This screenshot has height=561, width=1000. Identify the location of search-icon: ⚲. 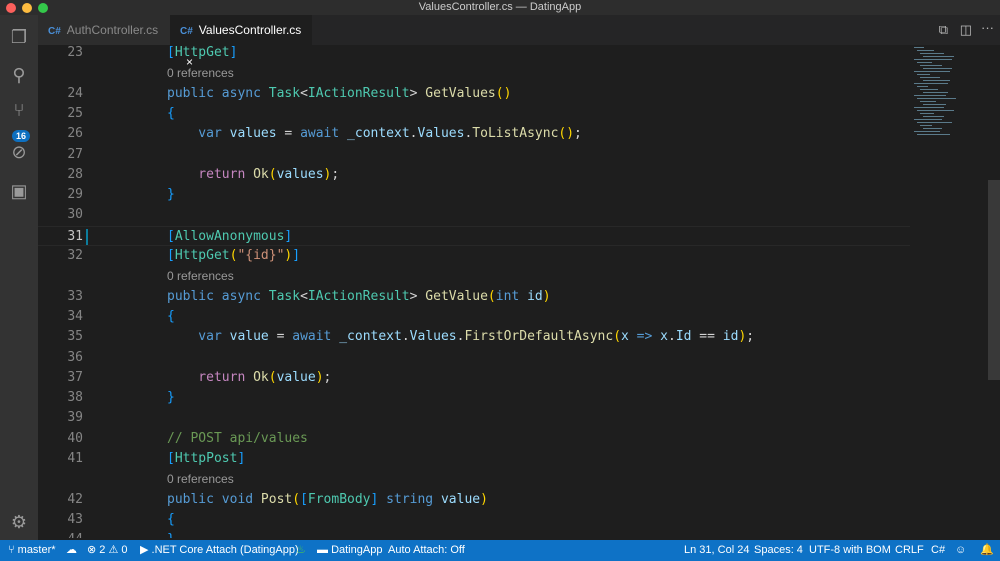
(19, 75).